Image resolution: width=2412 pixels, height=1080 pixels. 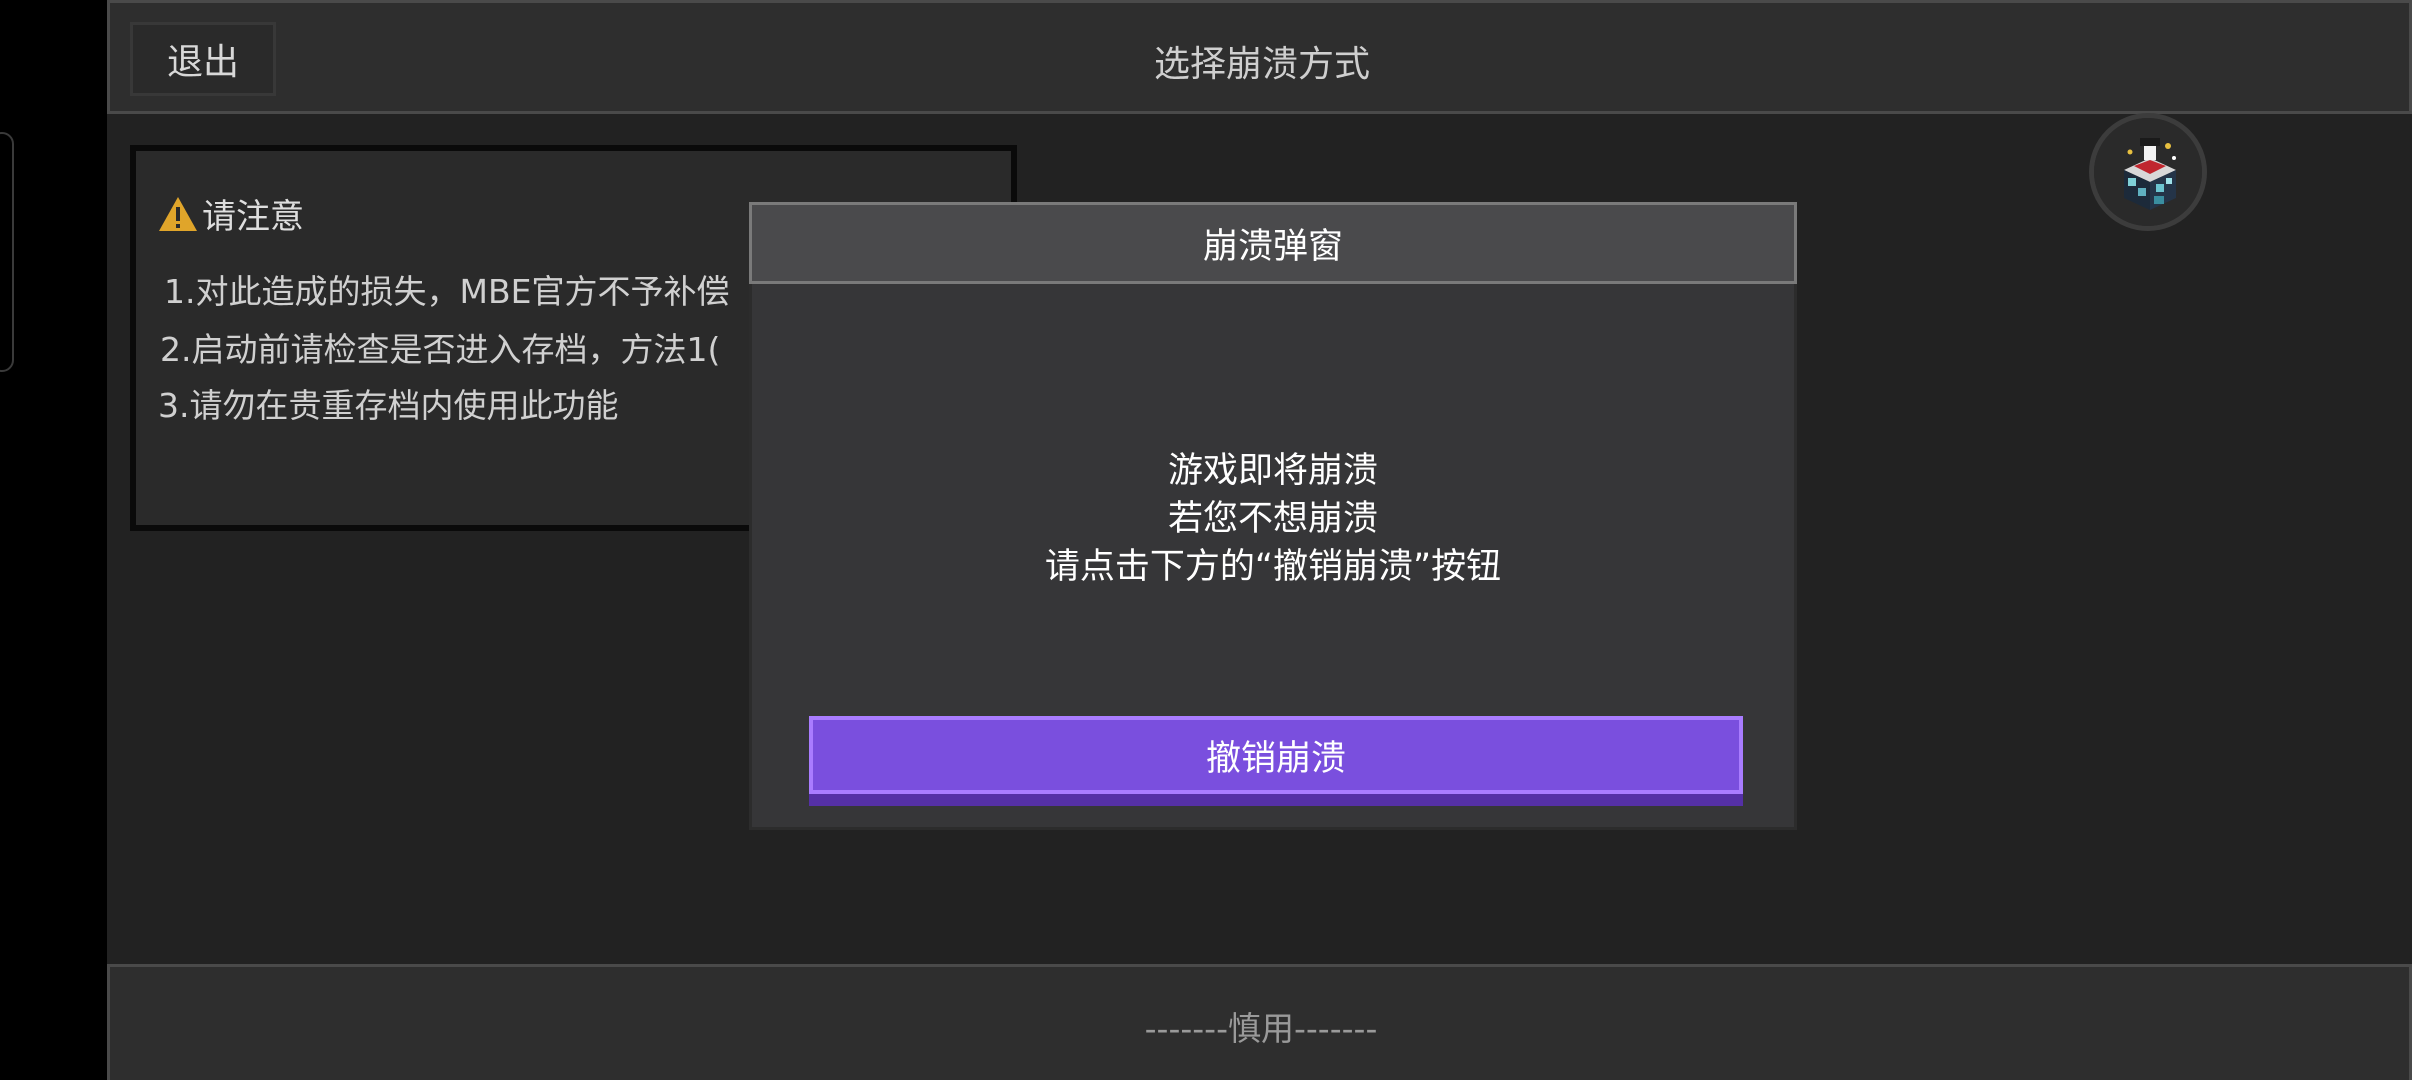 I want to click on dialog-header: 崩溃弹窗, so click(x=1273, y=243).